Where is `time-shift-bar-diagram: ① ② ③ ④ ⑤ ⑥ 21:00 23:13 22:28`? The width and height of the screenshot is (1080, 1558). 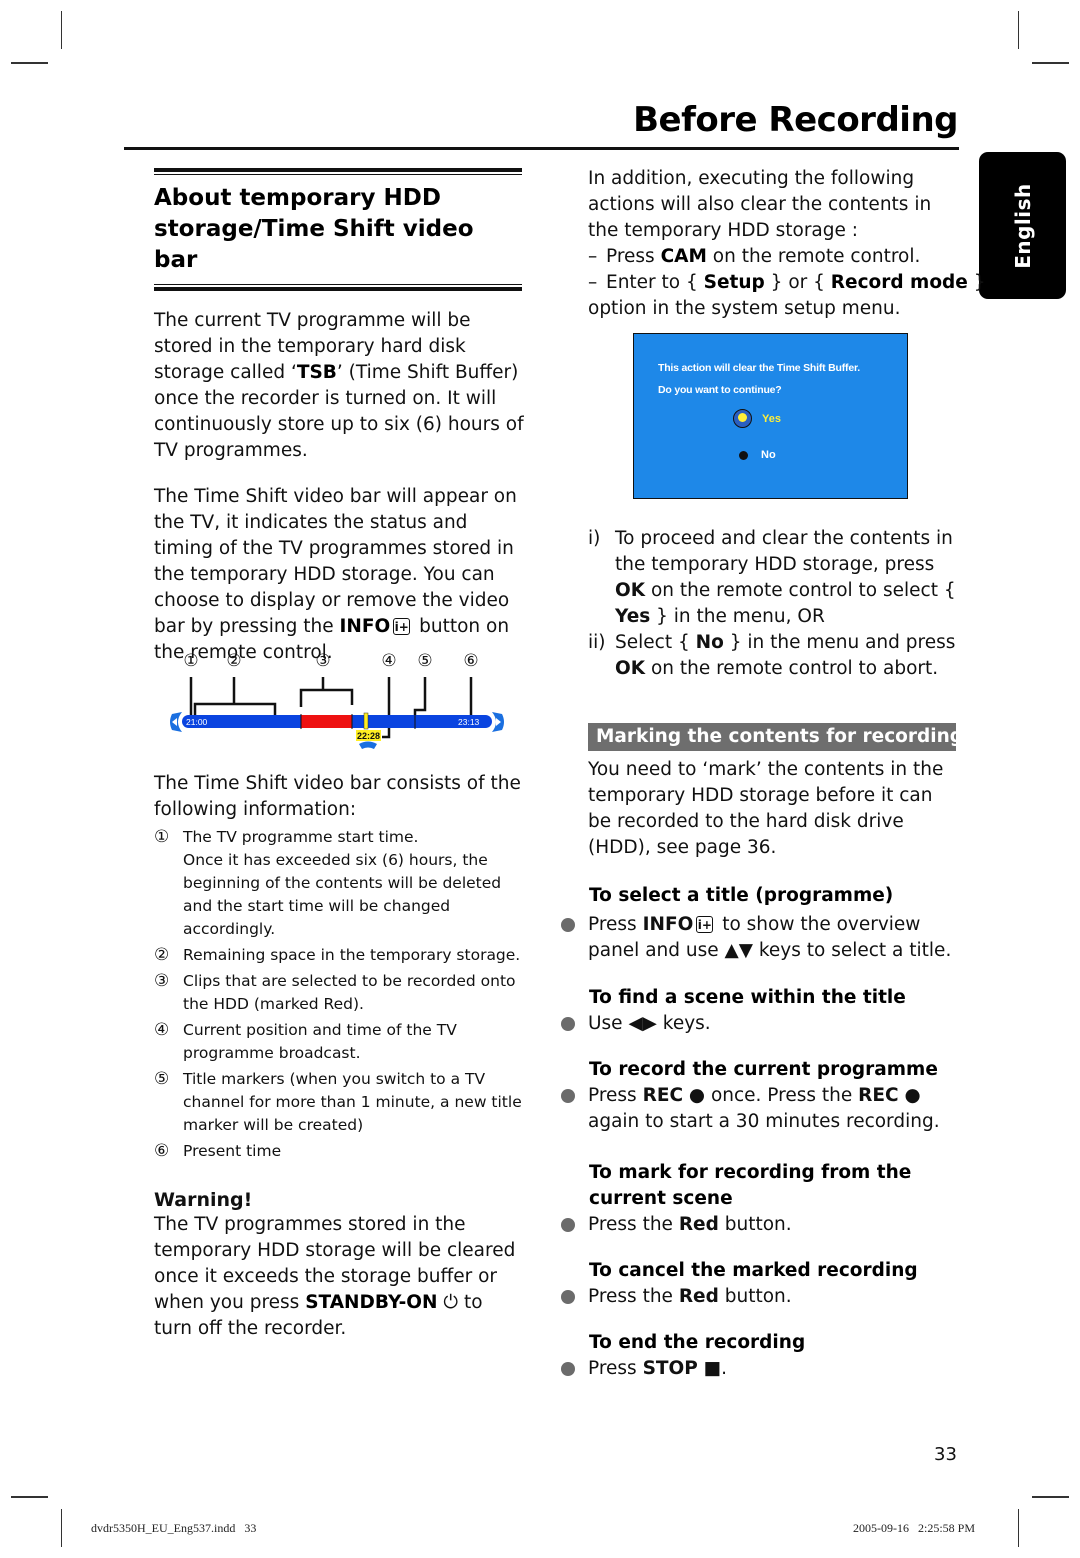
time-shift-bar-diagram: ① ② ③ ④ ⑤ ⑥ 21:00 23:13 22:28 is located at coordinates (337, 700).